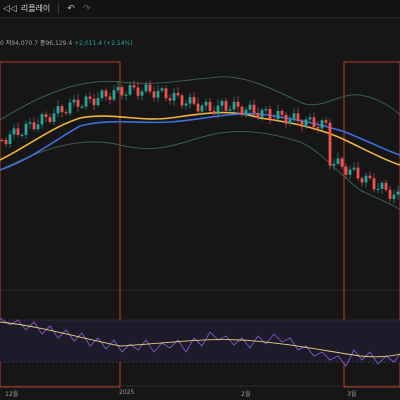 Image resolution: width=400 pixels, height=400 pixels. I want to click on rsi-panel, so click(200, 342).